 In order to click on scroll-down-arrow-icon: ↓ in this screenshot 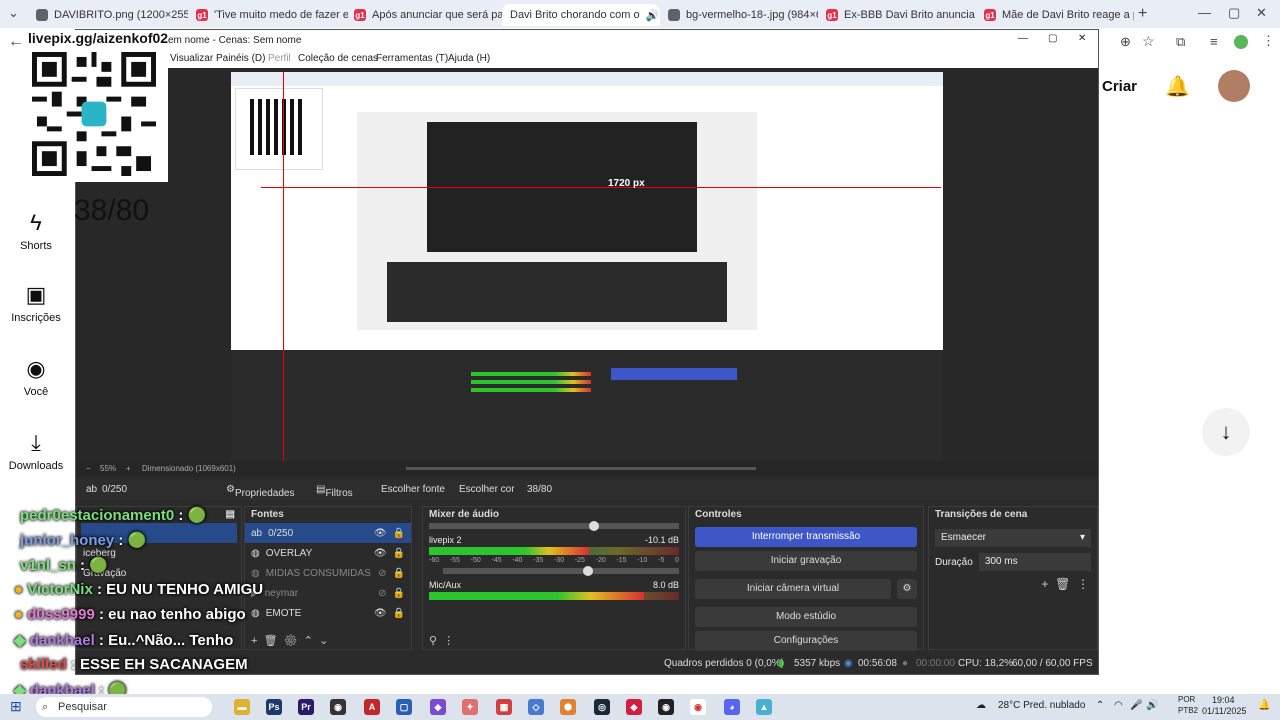, I will do `click(1226, 432)`.